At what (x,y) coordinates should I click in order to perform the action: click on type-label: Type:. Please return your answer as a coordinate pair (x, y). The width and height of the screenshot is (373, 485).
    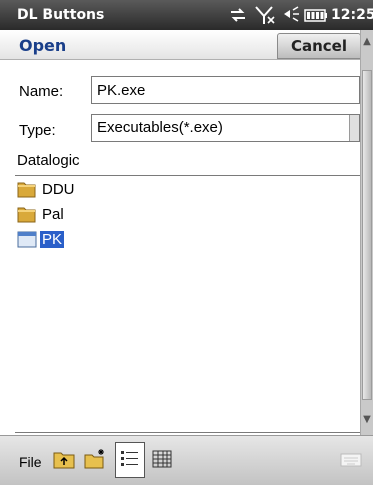
    Looking at the image, I should click on (37, 130).